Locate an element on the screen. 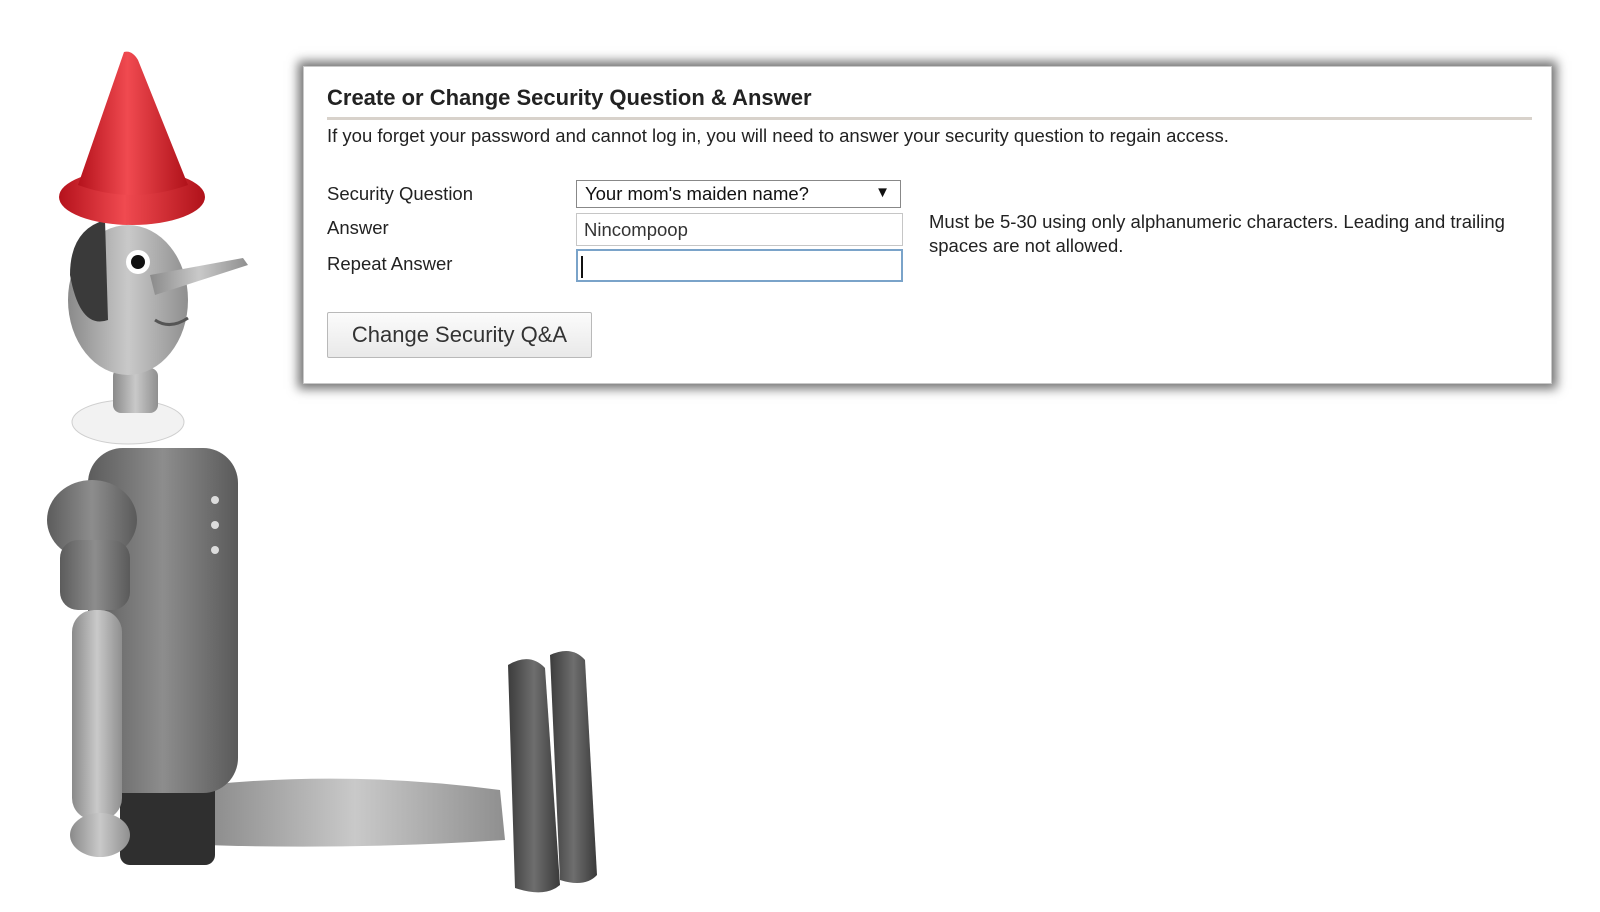 The image size is (1600, 912). title-divider is located at coordinates (929, 118).